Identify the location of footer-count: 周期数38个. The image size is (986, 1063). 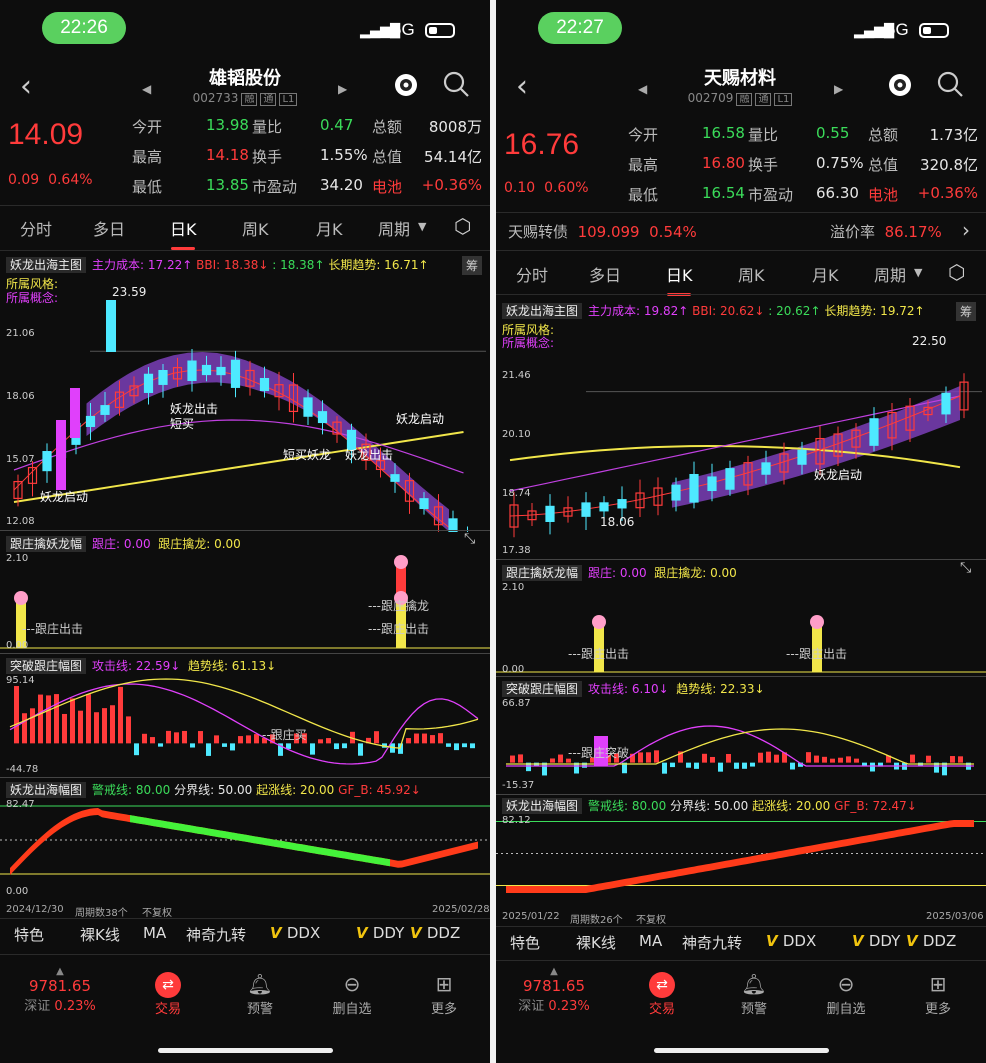
(101, 913).